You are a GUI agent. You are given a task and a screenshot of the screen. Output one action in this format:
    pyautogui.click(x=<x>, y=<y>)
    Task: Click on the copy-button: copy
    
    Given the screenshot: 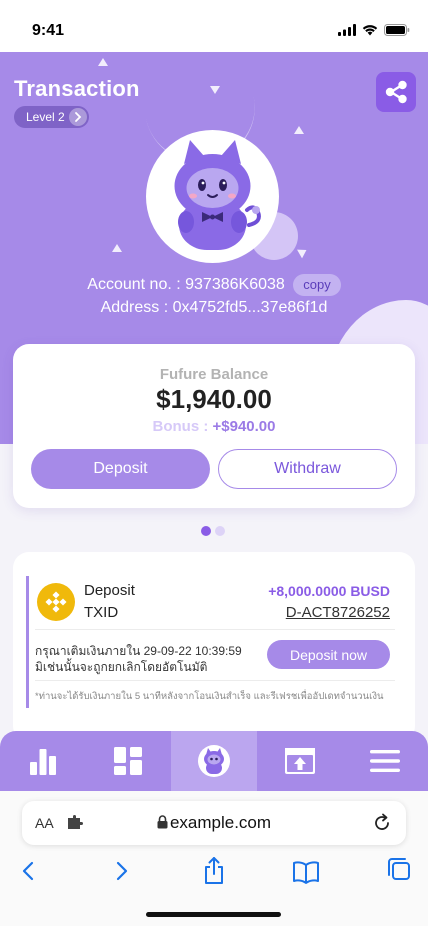 What is the action you would take?
    pyautogui.click(x=317, y=285)
    